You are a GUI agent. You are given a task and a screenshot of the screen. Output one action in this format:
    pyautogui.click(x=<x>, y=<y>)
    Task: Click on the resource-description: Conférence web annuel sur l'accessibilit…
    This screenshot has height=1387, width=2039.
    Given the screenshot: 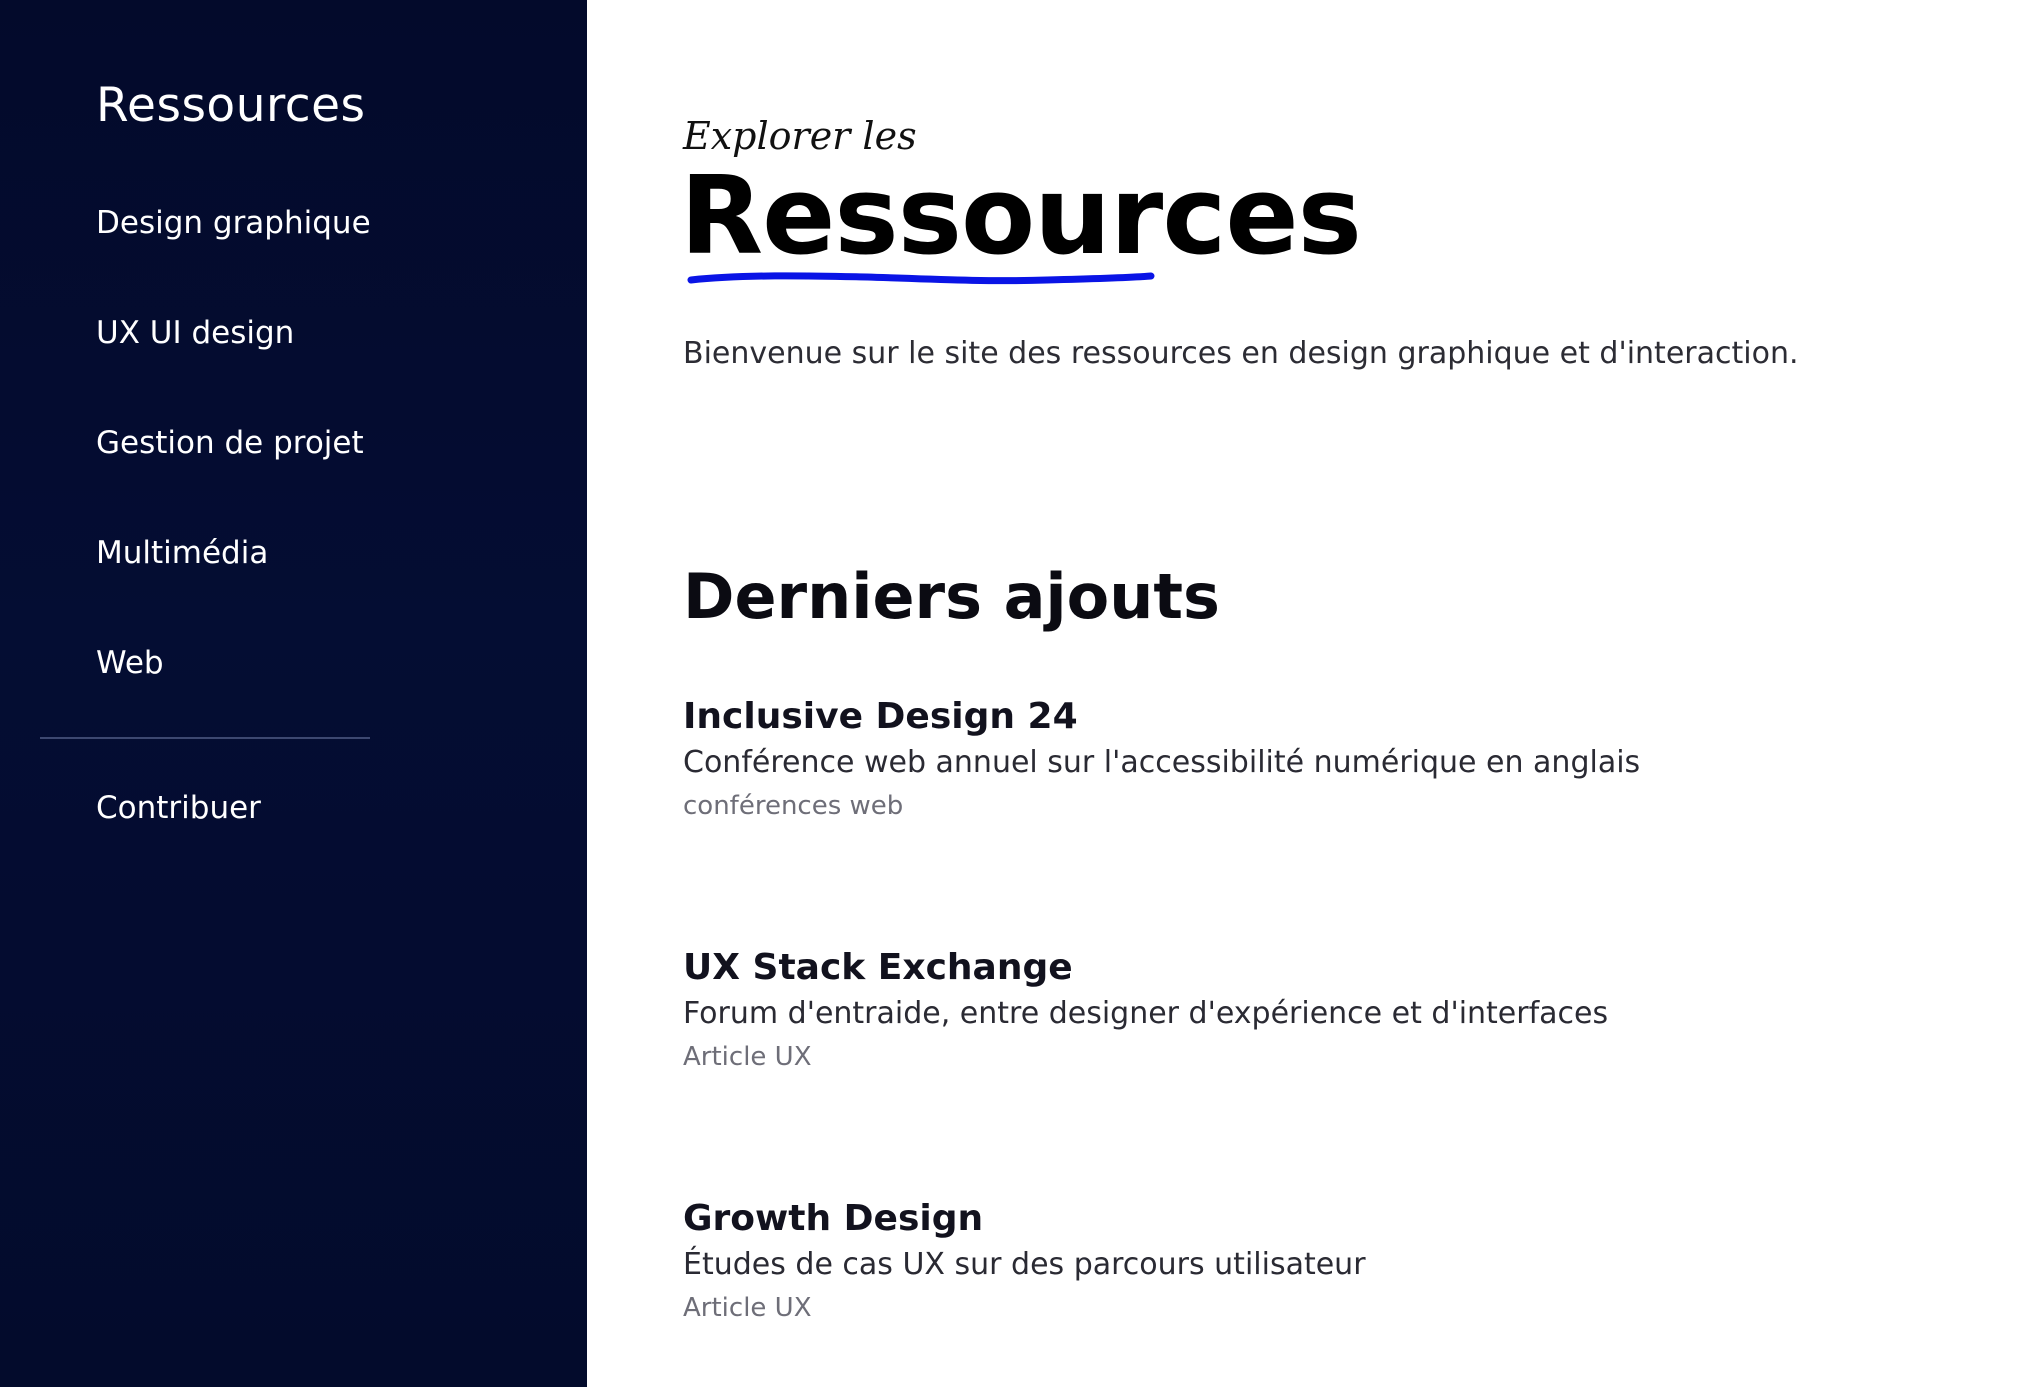 What is the action you would take?
    pyautogui.click(x=1162, y=762)
    